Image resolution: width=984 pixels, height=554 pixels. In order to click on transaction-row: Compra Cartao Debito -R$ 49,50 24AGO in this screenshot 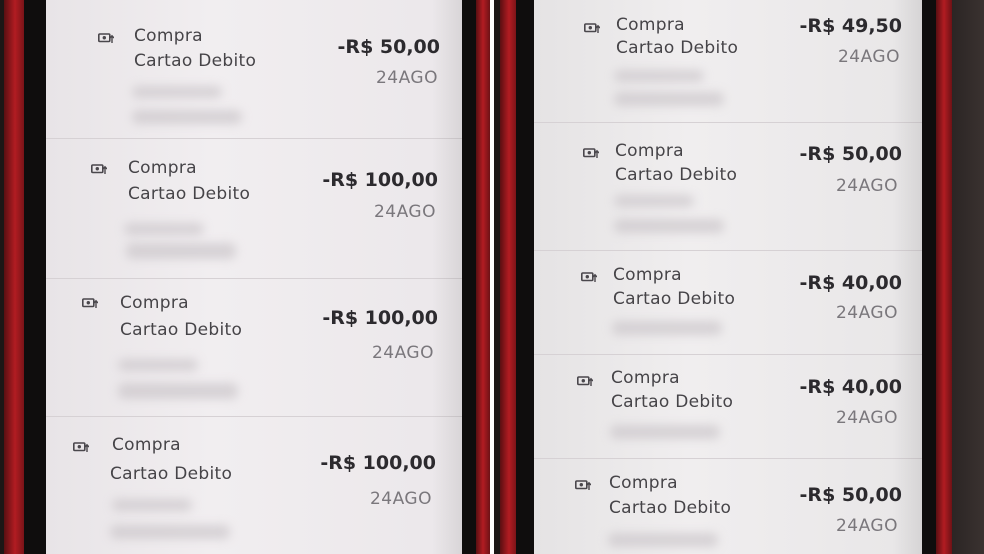, I will do `click(728, 61)`.